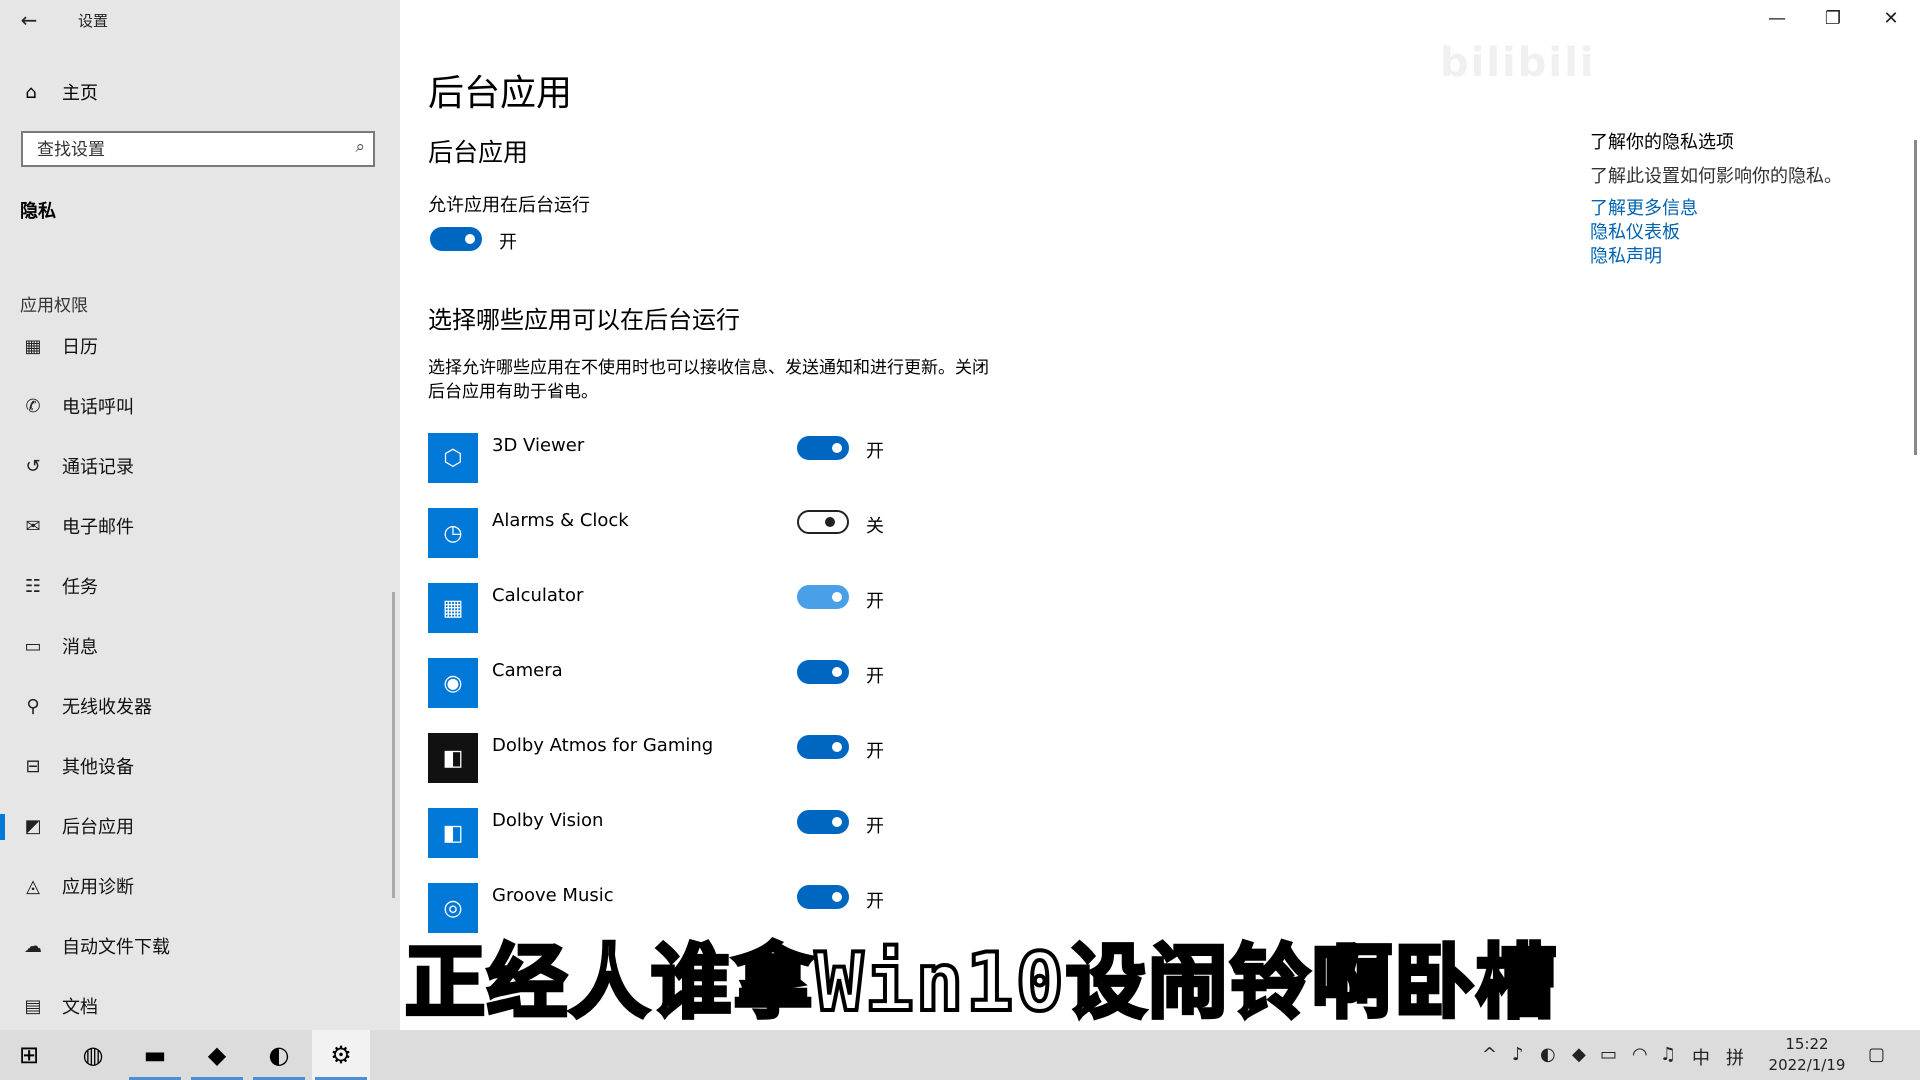  What do you see at coordinates (98, 467) in the screenshot?
I see `sidebar-item-label: 通话记录` at bounding box center [98, 467].